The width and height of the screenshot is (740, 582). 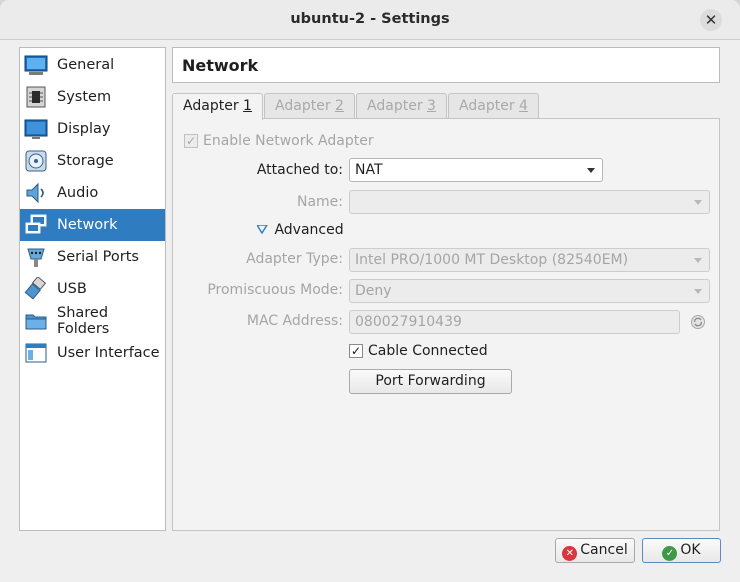 What do you see at coordinates (401, 106) in the screenshot?
I see `tab-adapter-3: Adapter 3` at bounding box center [401, 106].